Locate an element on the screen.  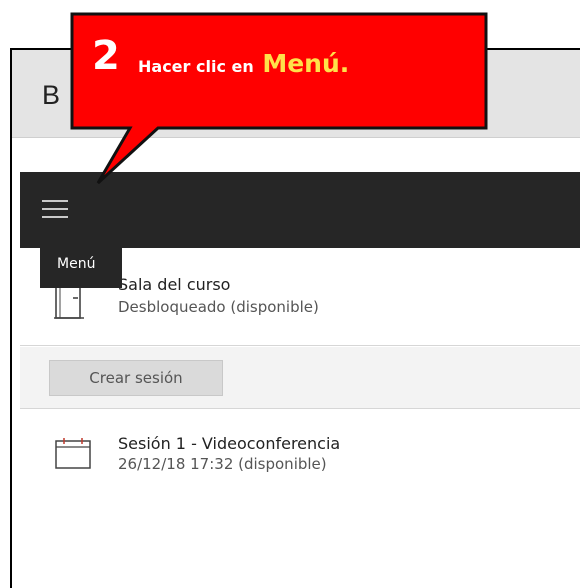
session-title: Sesión 1 - Videoconferencia is located at coordinates (229, 443).